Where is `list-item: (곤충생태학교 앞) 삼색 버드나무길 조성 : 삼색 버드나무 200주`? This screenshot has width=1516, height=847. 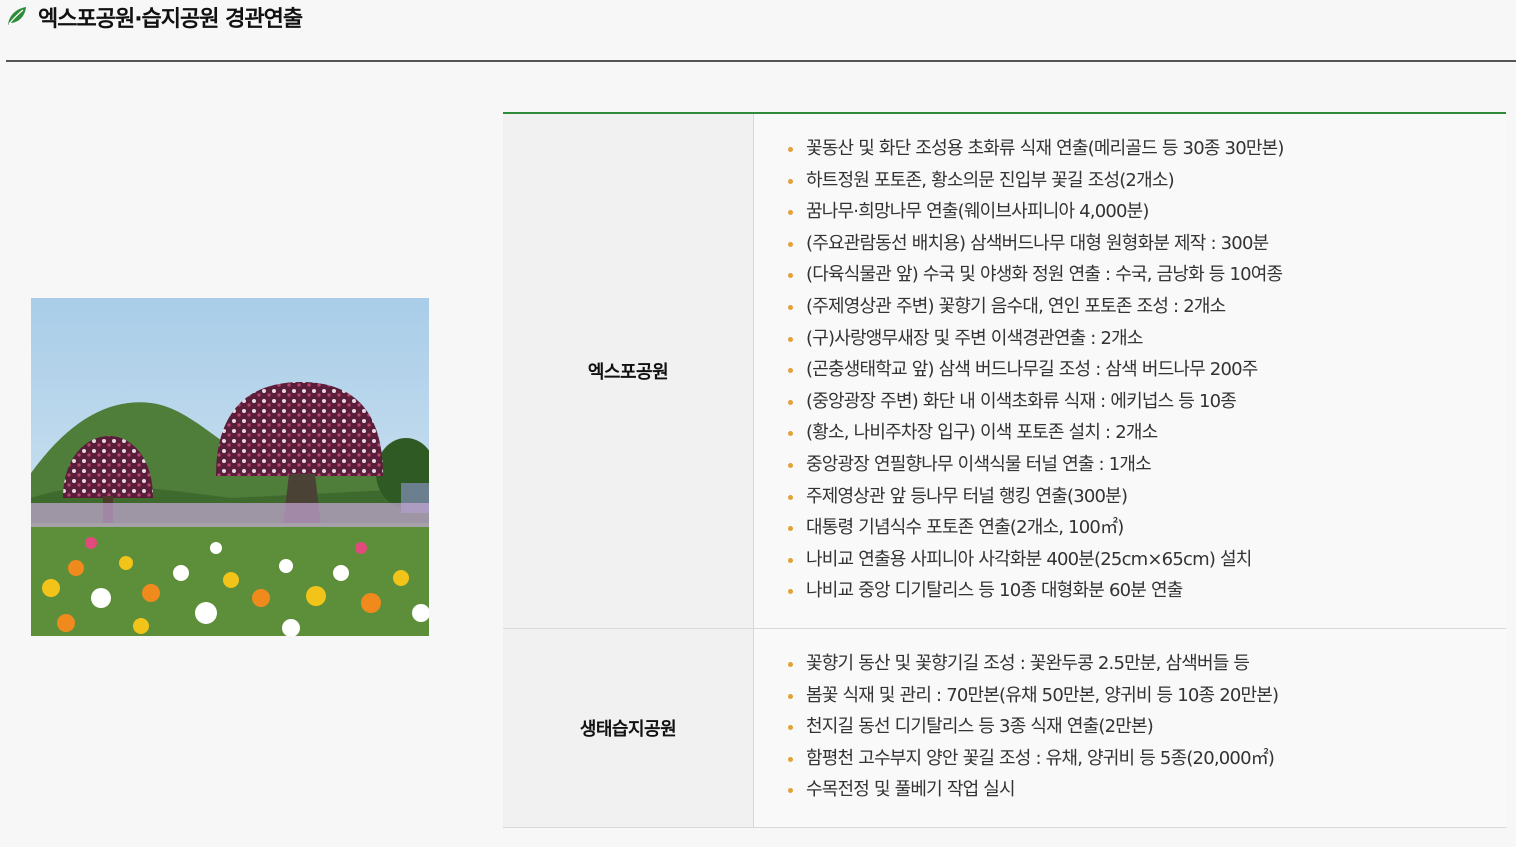
list-item: (곤충생태학교 앞) 삼색 버드나무길 조성 : 삼색 버드나무 200주 is located at coordinates (1146, 370).